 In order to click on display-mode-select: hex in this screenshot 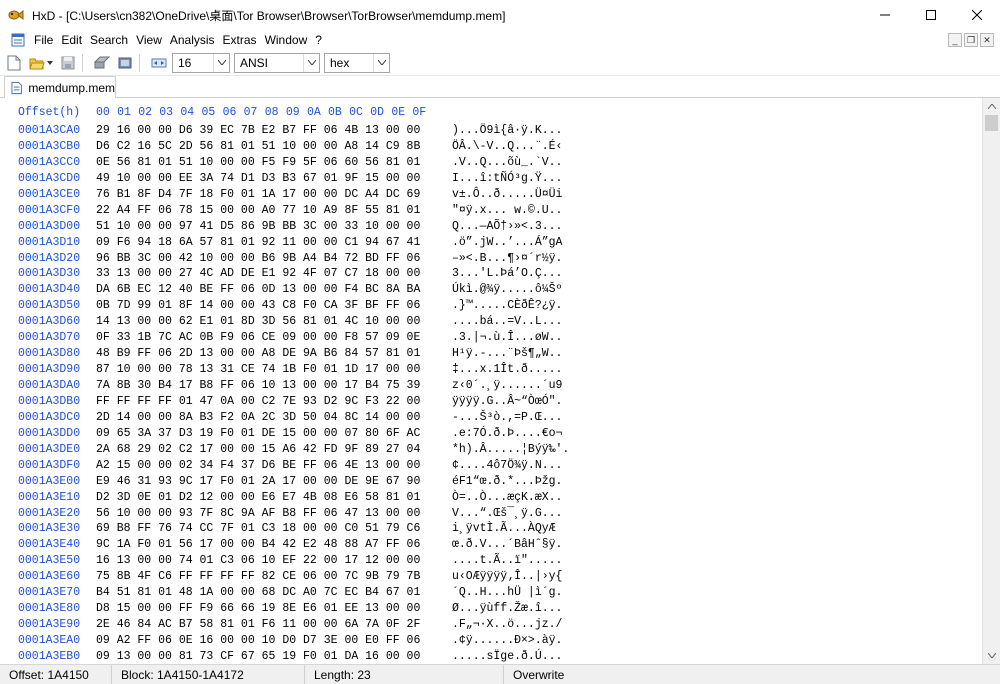, I will do `click(357, 62)`.